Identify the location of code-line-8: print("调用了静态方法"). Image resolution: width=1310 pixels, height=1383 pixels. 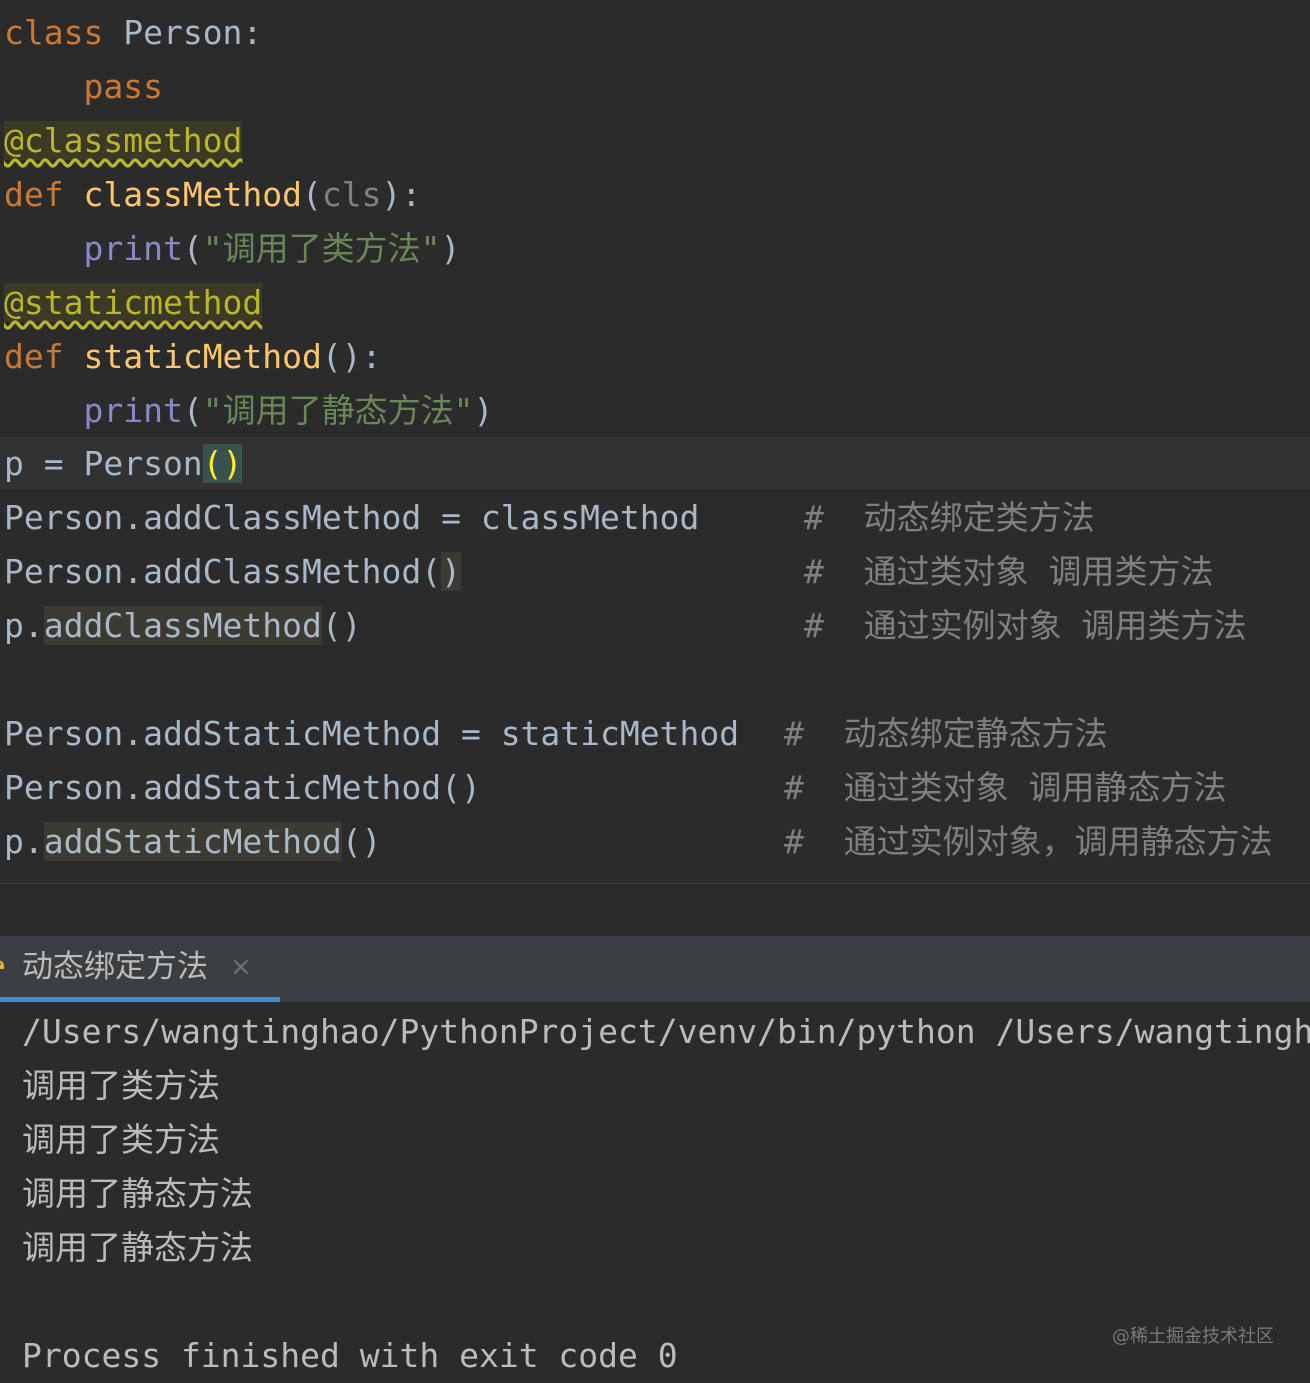
(248, 411).